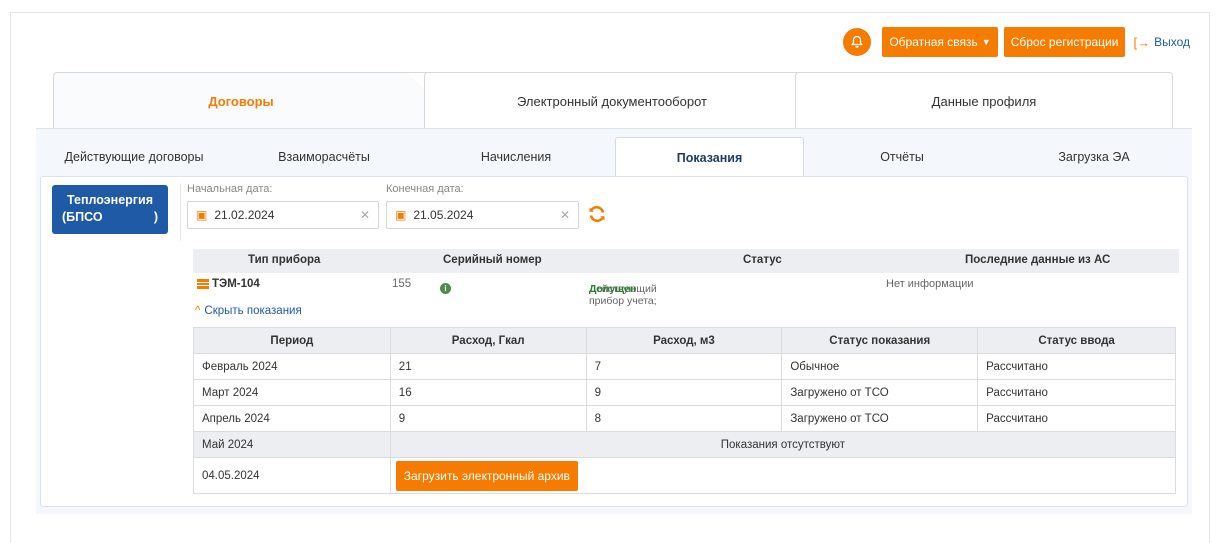  Describe the element at coordinates (930, 284) in the screenshot. I see `device-last-data: Нет информации` at that location.